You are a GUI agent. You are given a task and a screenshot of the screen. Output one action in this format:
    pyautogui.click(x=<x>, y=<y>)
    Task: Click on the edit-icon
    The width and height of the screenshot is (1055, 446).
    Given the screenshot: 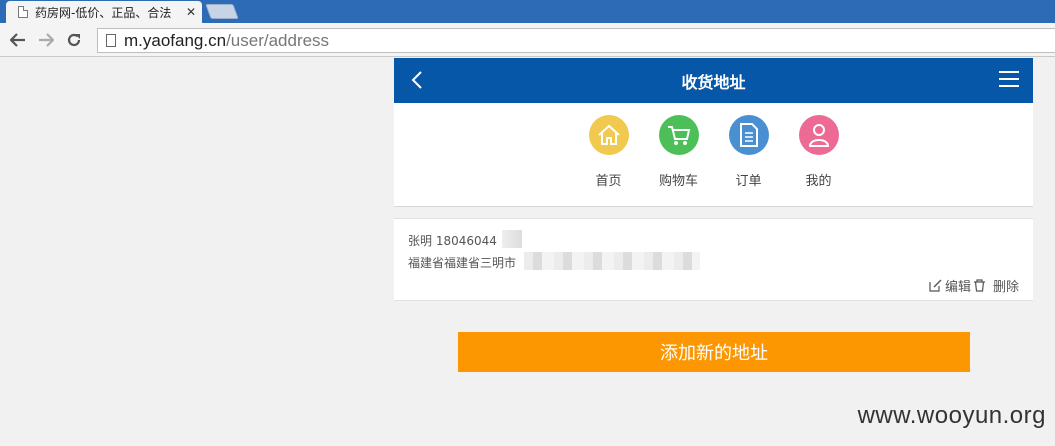 What is the action you would take?
    pyautogui.click(x=935, y=285)
    